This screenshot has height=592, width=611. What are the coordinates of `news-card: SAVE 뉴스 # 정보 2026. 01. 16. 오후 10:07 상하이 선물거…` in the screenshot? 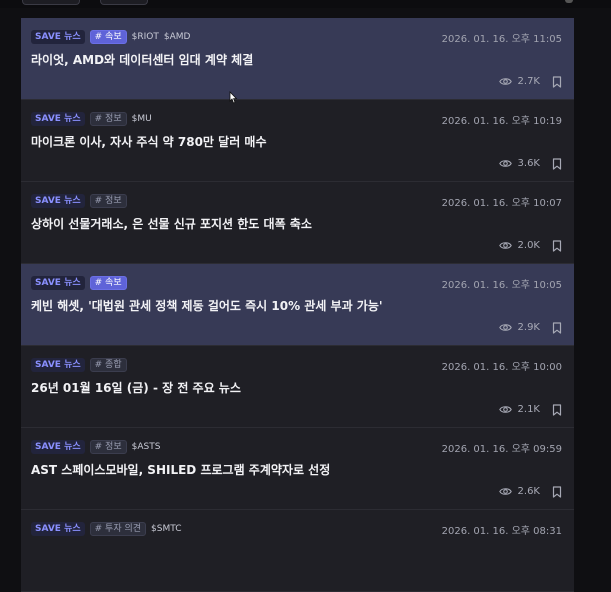 It's located at (297, 223).